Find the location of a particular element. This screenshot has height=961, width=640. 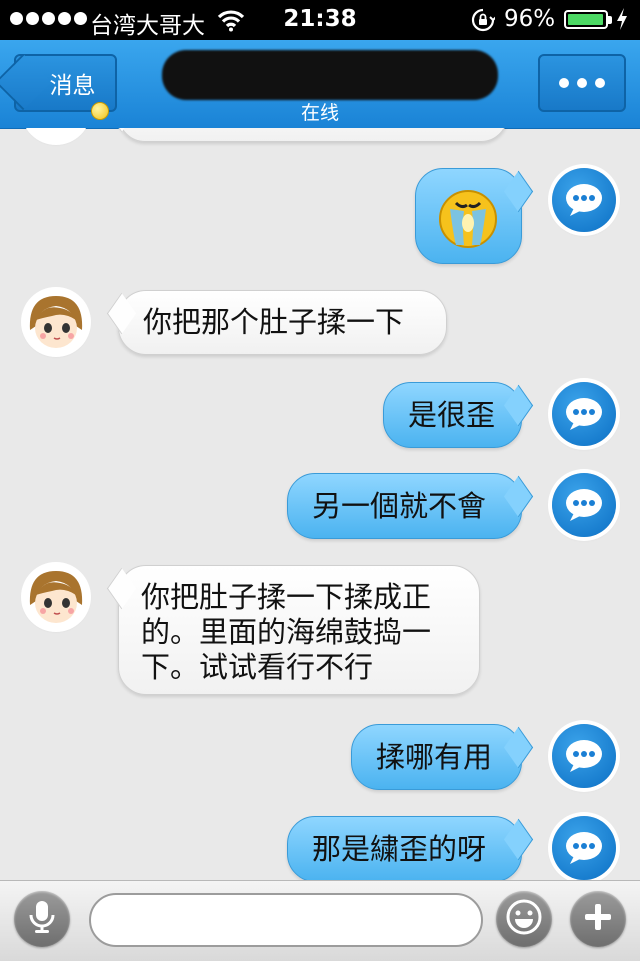

back-button-label: 消息 is located at coordinates (72, 86).